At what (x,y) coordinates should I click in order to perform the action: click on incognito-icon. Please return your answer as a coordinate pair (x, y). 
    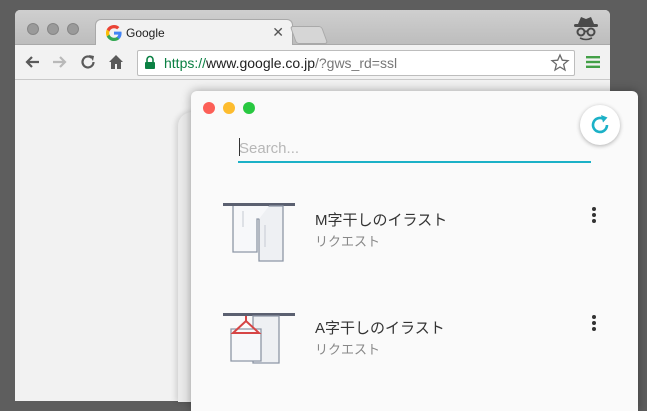
    Looking at the image, I should click on (586, 29).